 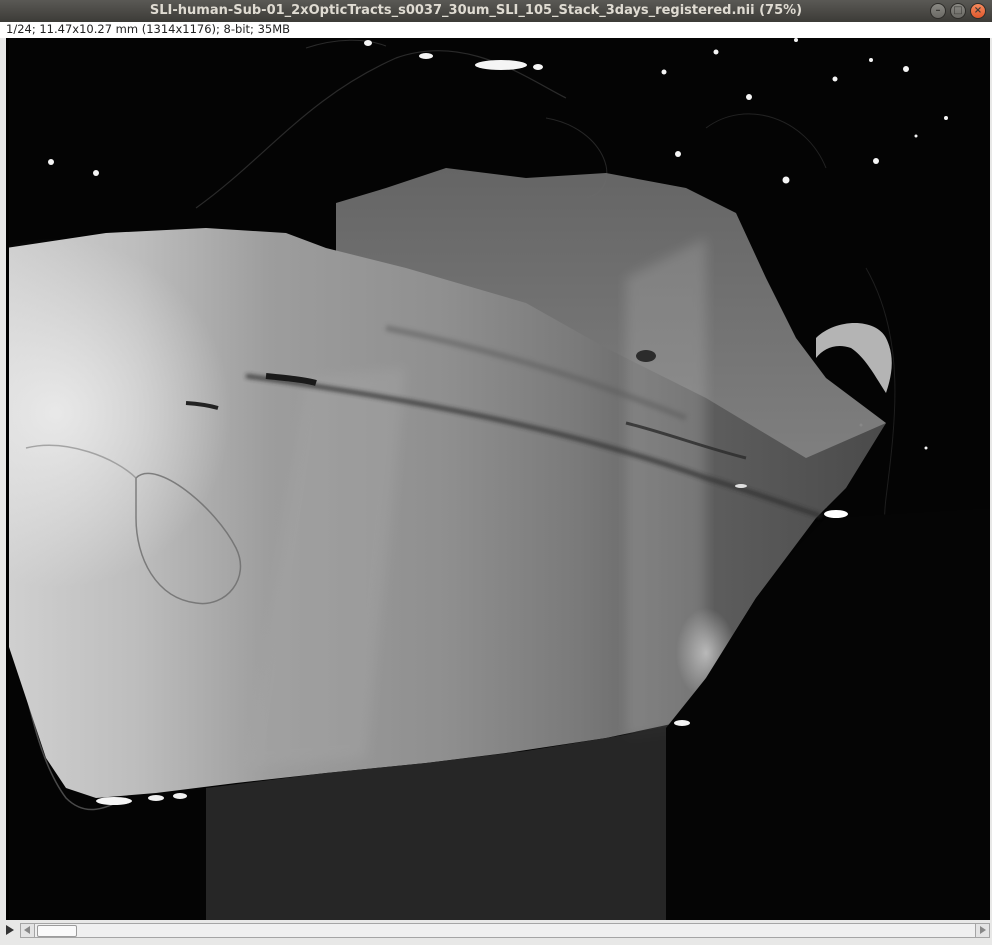 I want to click on maximize-icon: □, so click(x=958, y=11).